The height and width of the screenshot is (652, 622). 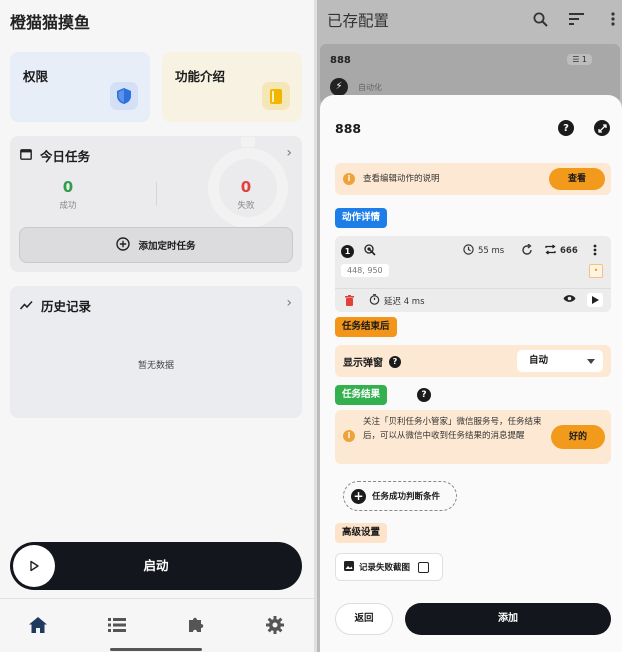 I want to click on list-icon, so click(x=117, y=625).